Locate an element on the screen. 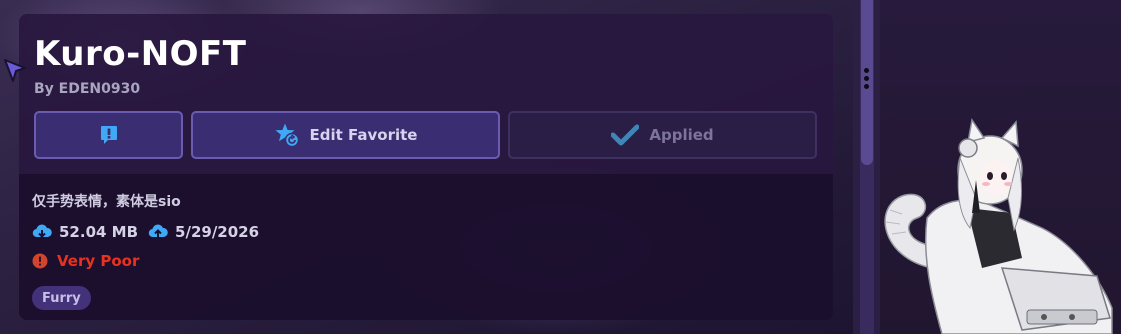  performance-rating-label: Very Poor is located at coordinates (98, 261).